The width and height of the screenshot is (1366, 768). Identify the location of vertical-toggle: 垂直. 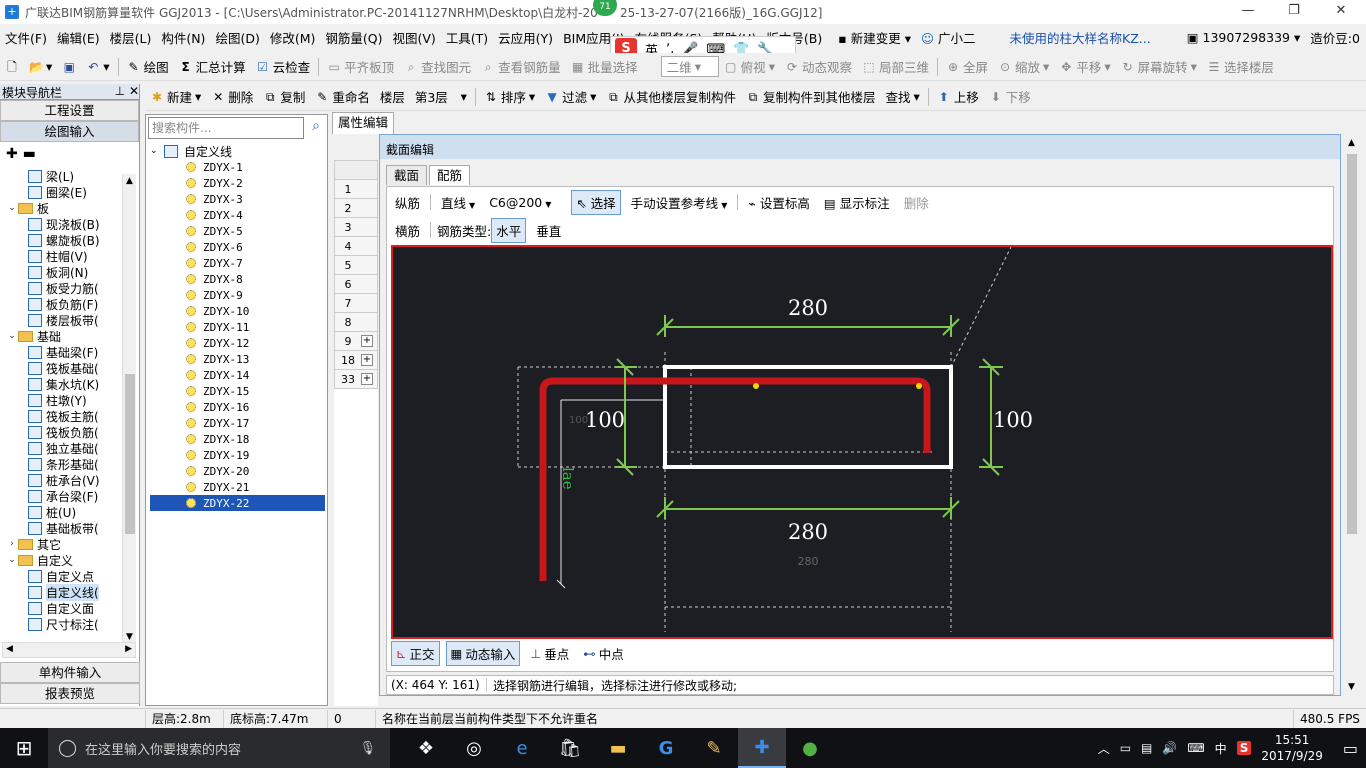
(548, 230).